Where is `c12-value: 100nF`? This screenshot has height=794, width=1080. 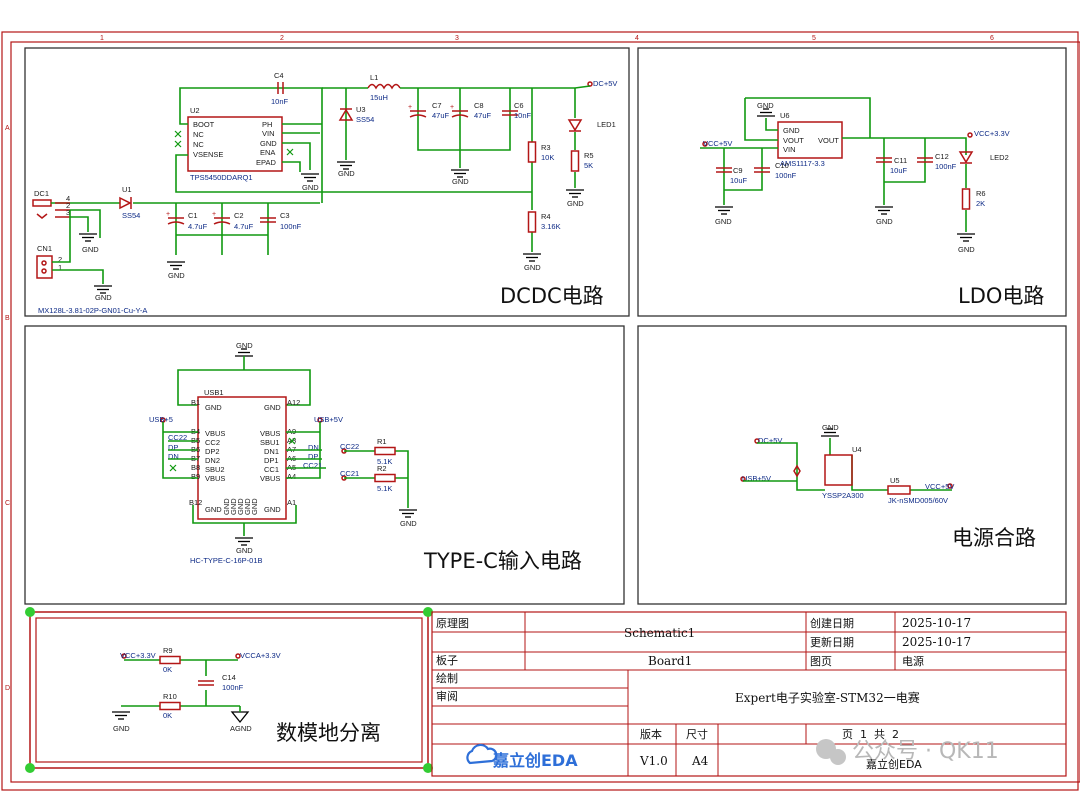
c12-value: 100nF is located at coordinates (946, 166).